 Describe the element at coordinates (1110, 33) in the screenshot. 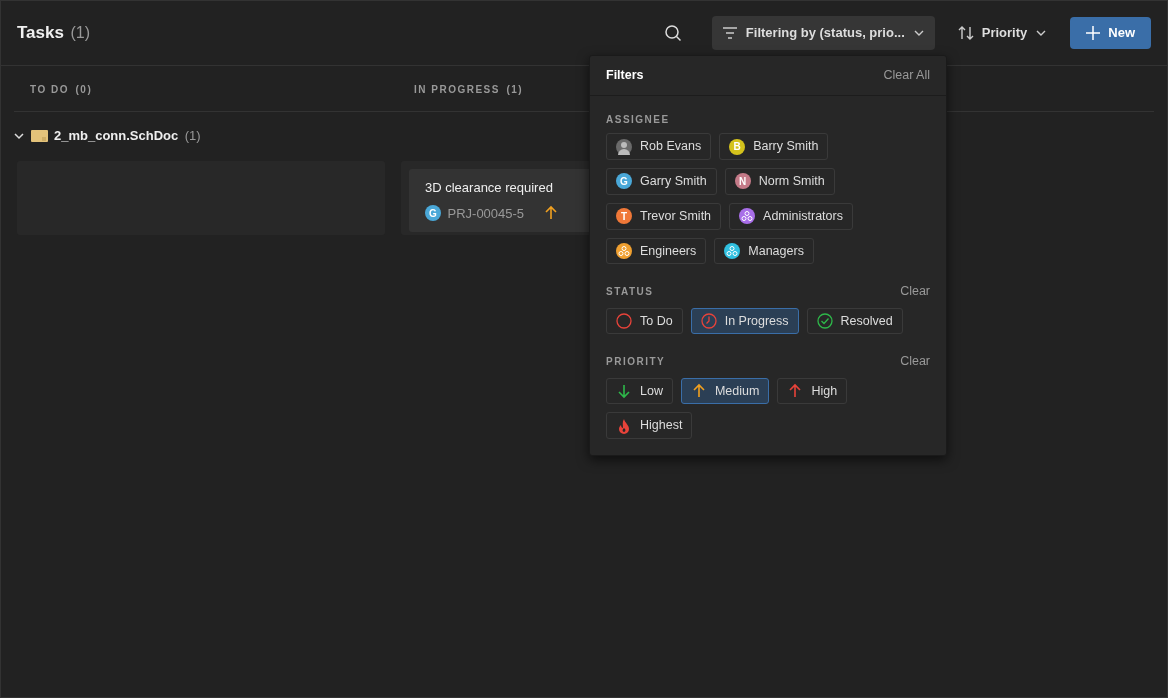

I see `new-button: New` at that location.